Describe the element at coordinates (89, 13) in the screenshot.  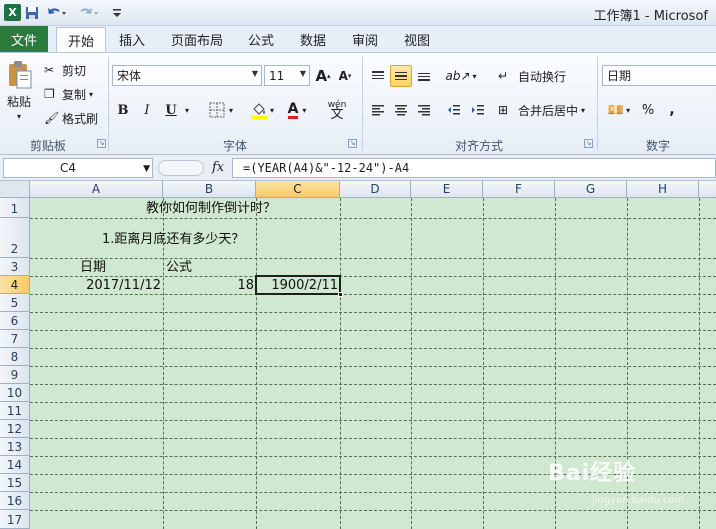
I see `redo-icon` at that location.